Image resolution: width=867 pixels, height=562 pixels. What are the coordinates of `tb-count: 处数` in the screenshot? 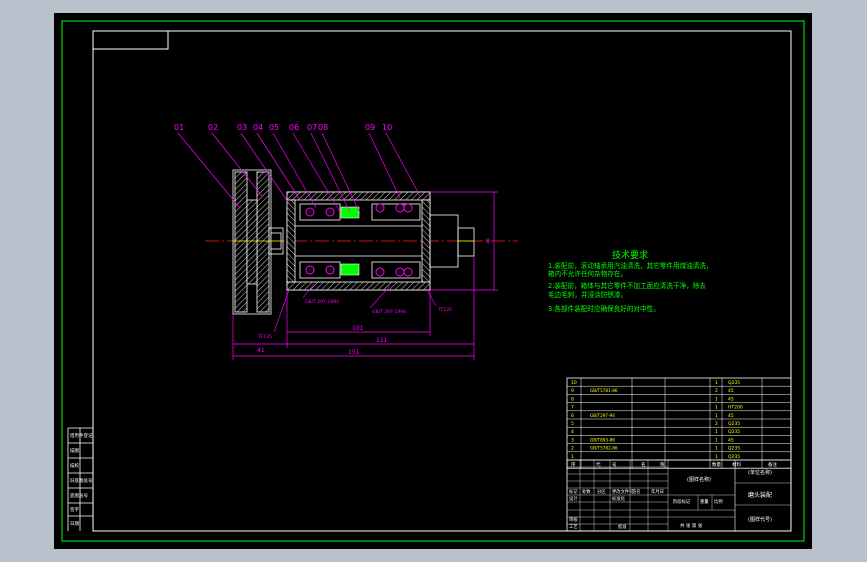 It's located at (586, 491).